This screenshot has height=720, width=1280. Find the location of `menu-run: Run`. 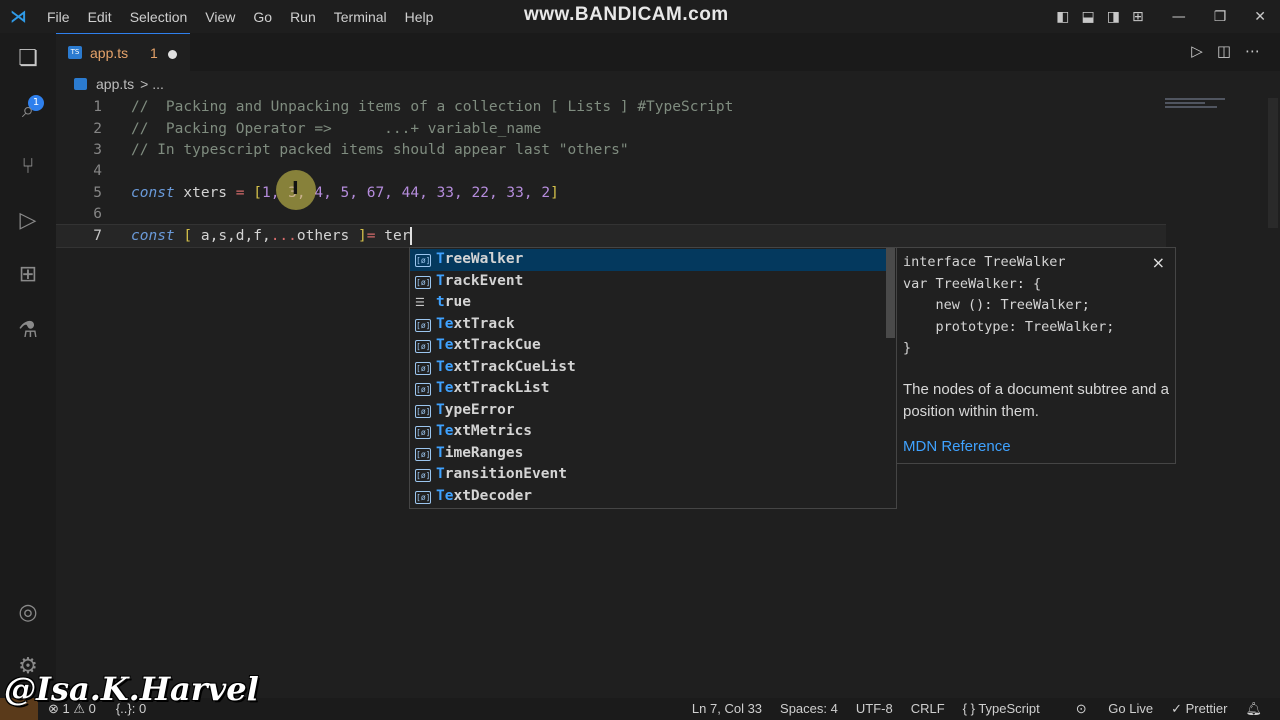

menu-run: Run is located at coordinates (303, 17).